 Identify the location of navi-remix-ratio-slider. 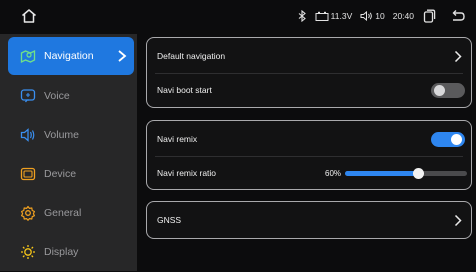
(406, 173).